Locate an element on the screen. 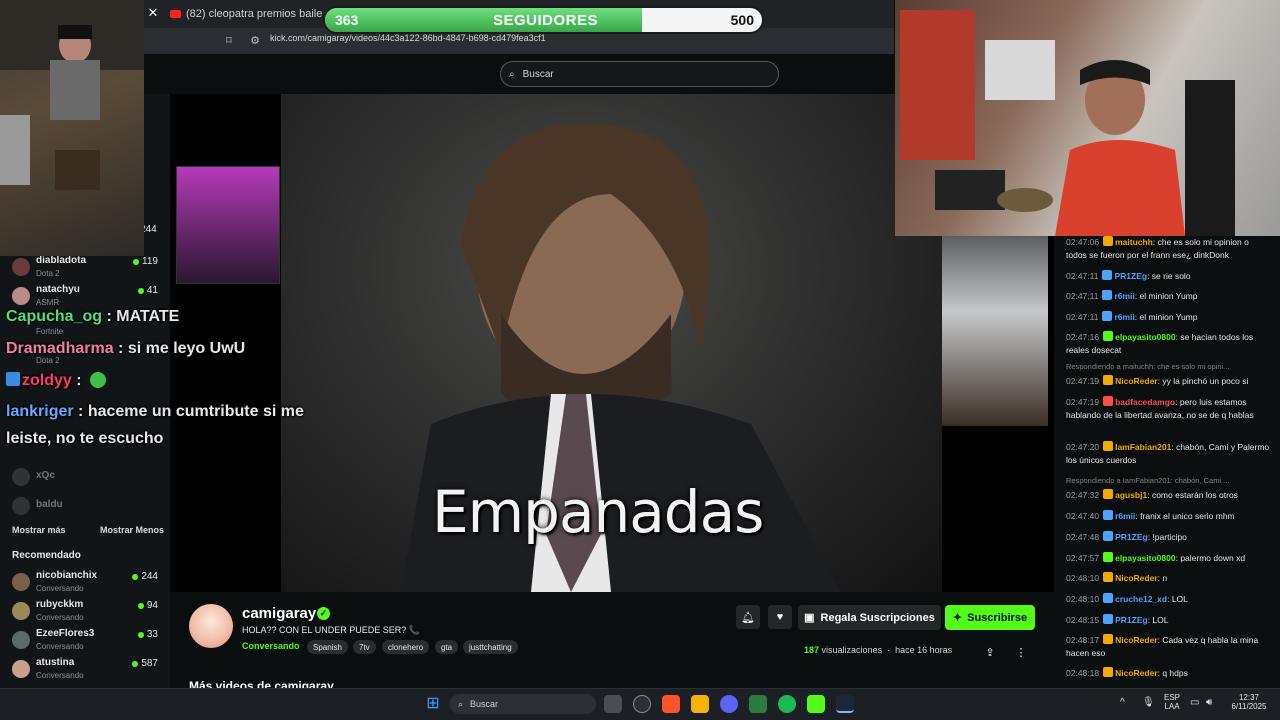 This screenshot has height=720, width=1280. bookmark-icon: ⌑ is located at coordinates (229, 40).